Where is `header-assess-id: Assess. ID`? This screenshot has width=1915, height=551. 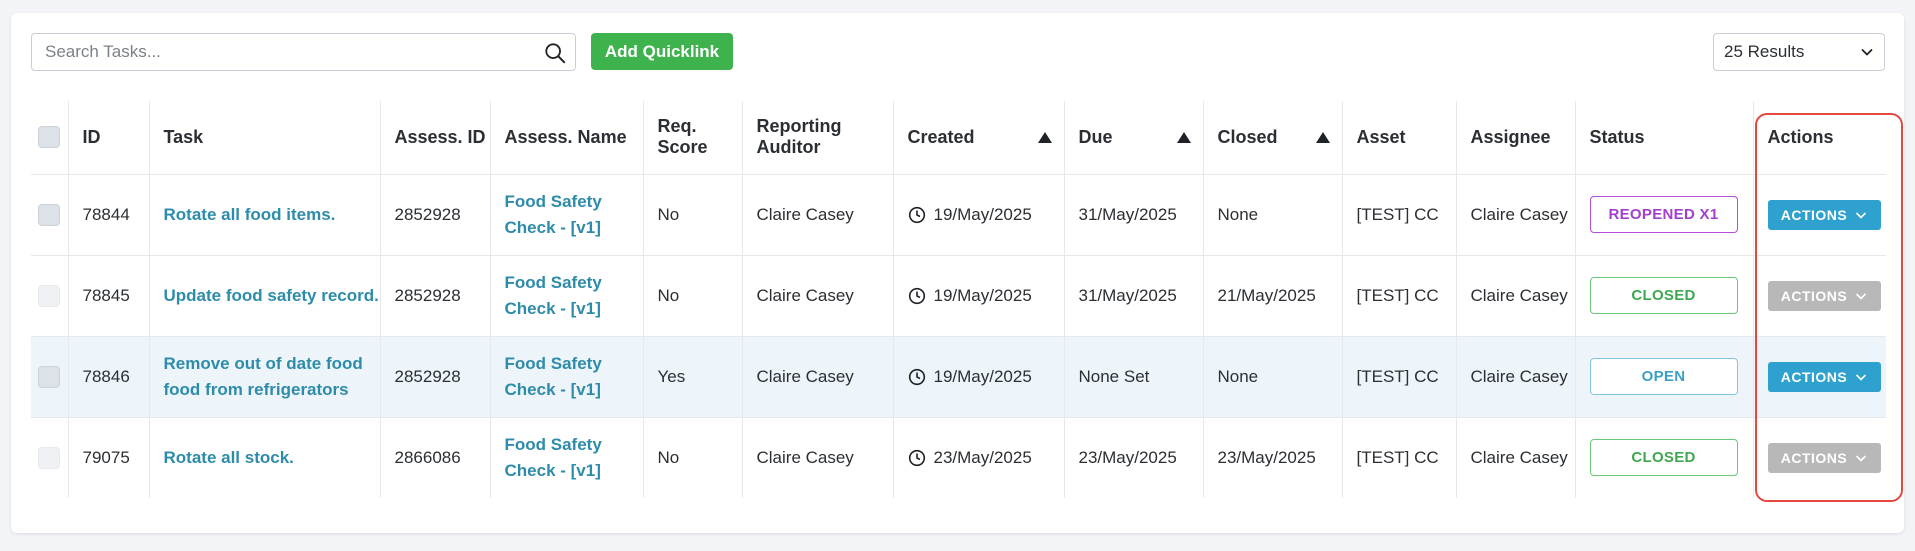
header-assess-id: Assess. ID is located at coordinates (435, 137).